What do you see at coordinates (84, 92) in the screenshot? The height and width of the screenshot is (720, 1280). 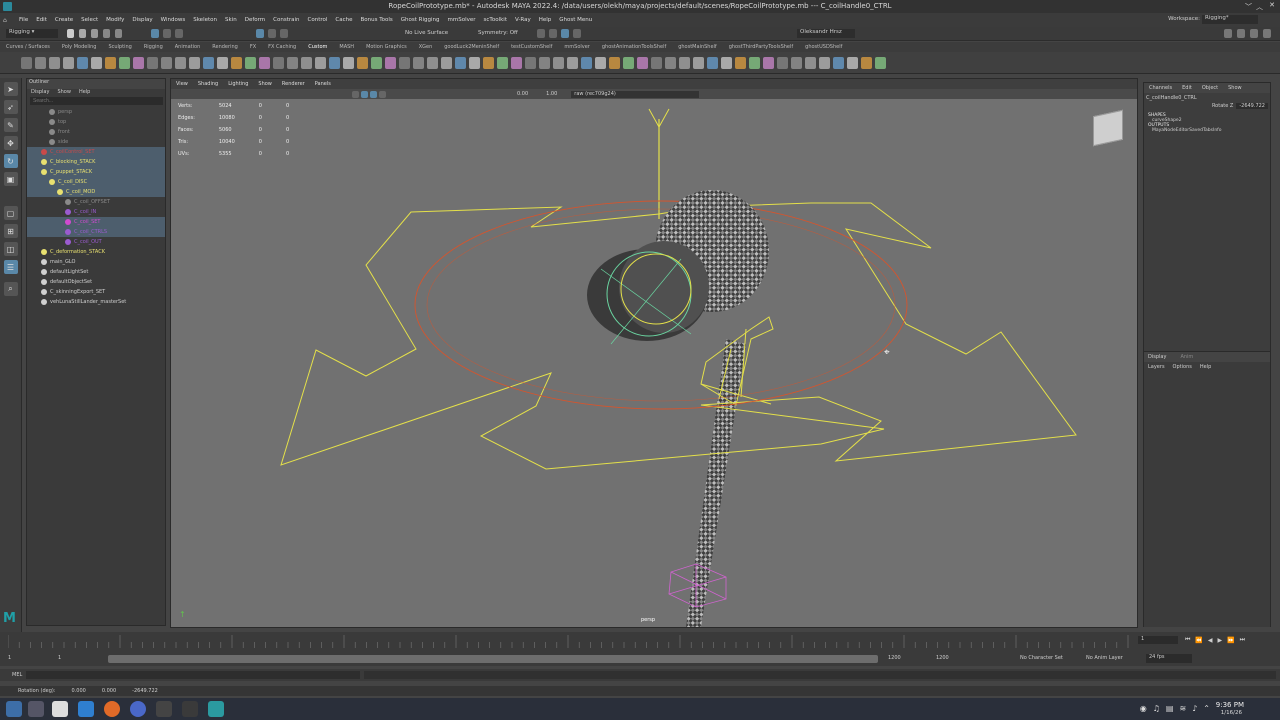 I see `outliner-menu-help: Help` at bounding box center [84, 92].